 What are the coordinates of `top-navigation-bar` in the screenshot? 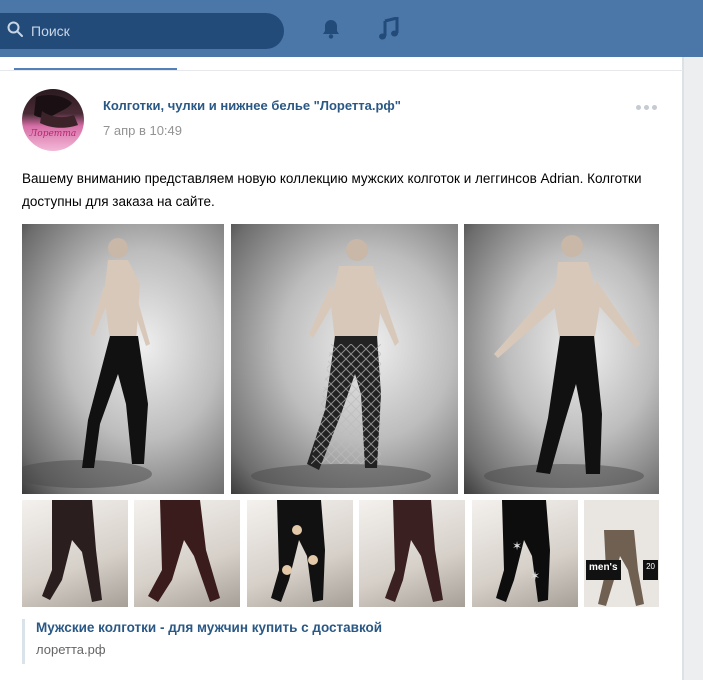 It's located at (351, 28).